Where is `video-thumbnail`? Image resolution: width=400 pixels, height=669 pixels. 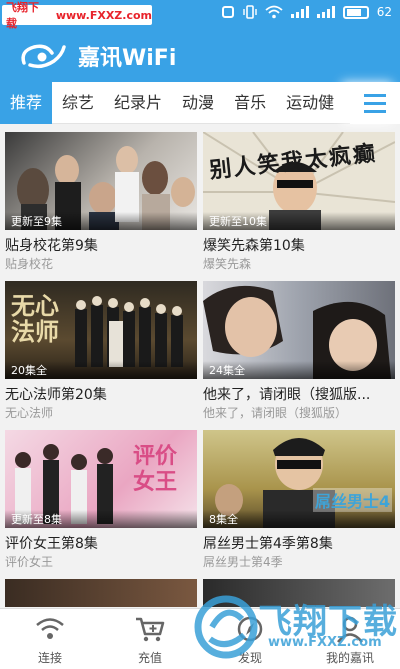 video-thumbnail is located at coordinates (101, 593).